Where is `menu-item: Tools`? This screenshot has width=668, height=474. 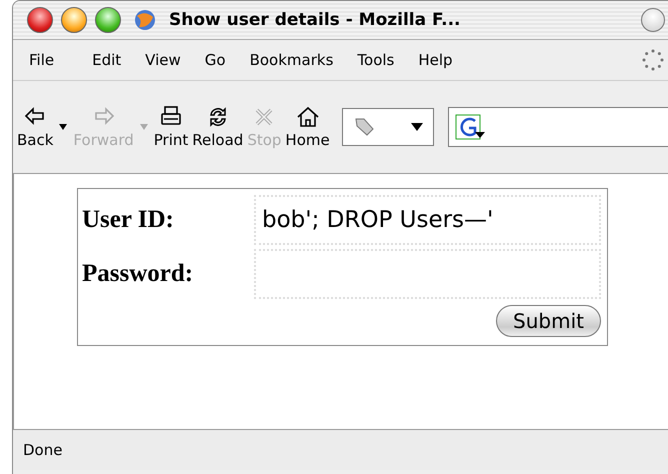
menu-item: Tools is located at coordinates (375, 60).